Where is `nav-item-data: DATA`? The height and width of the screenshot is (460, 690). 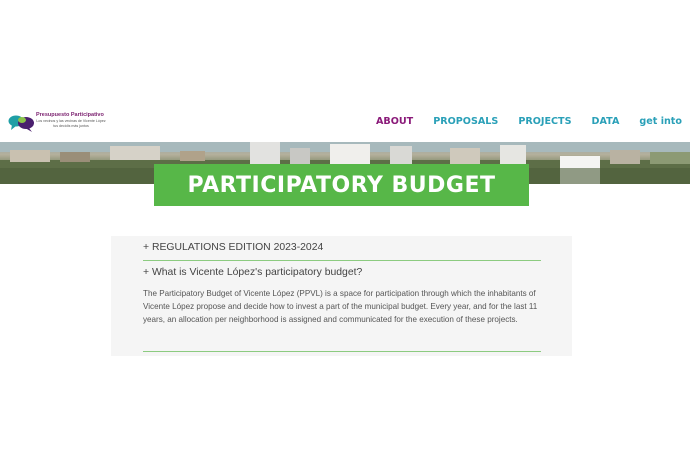
nav-item-data: DATA is located at coordinates (606, 121).